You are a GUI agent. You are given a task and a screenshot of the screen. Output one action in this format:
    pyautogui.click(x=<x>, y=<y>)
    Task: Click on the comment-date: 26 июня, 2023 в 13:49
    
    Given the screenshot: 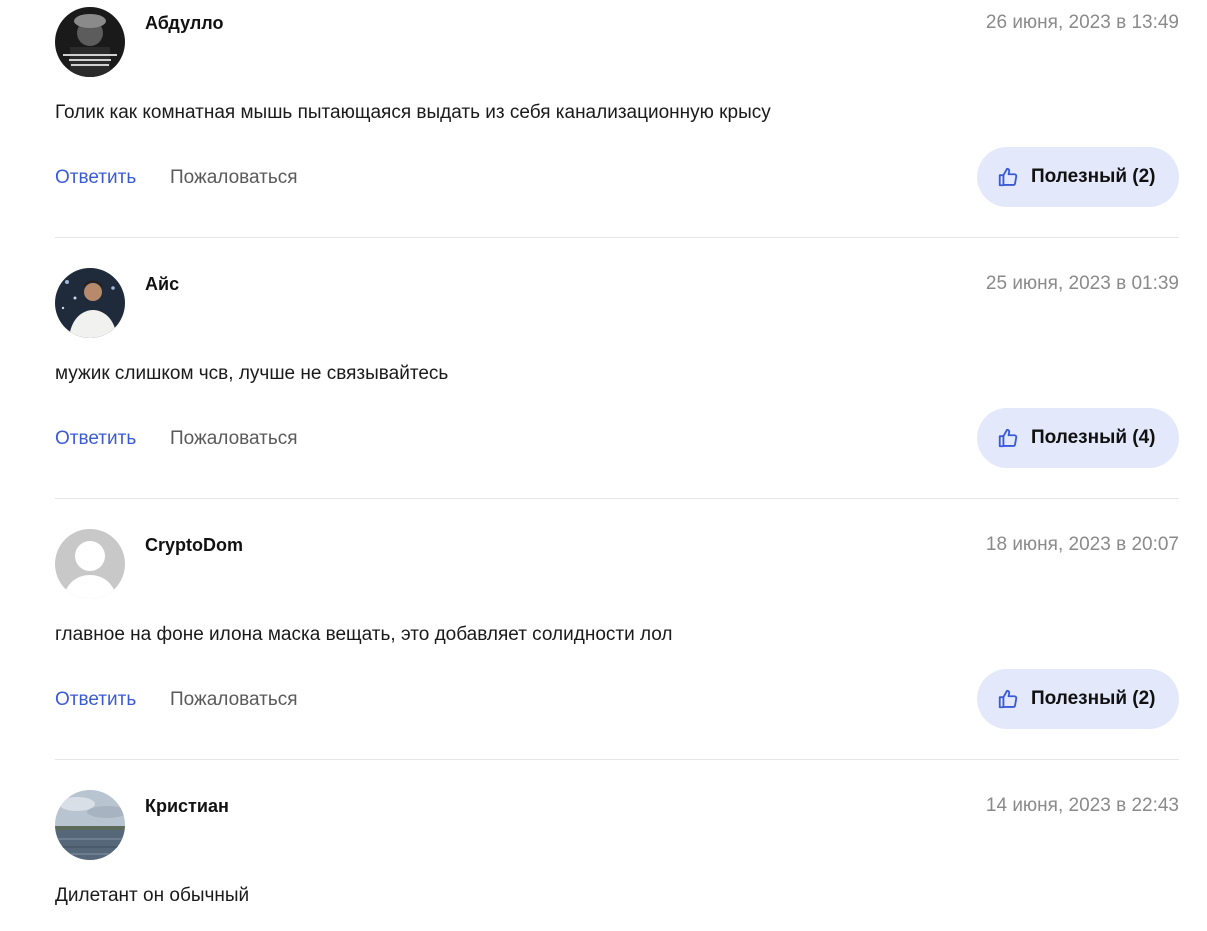 What is the action you would take?
    pyautogui.click(x=1082, y=22)
    